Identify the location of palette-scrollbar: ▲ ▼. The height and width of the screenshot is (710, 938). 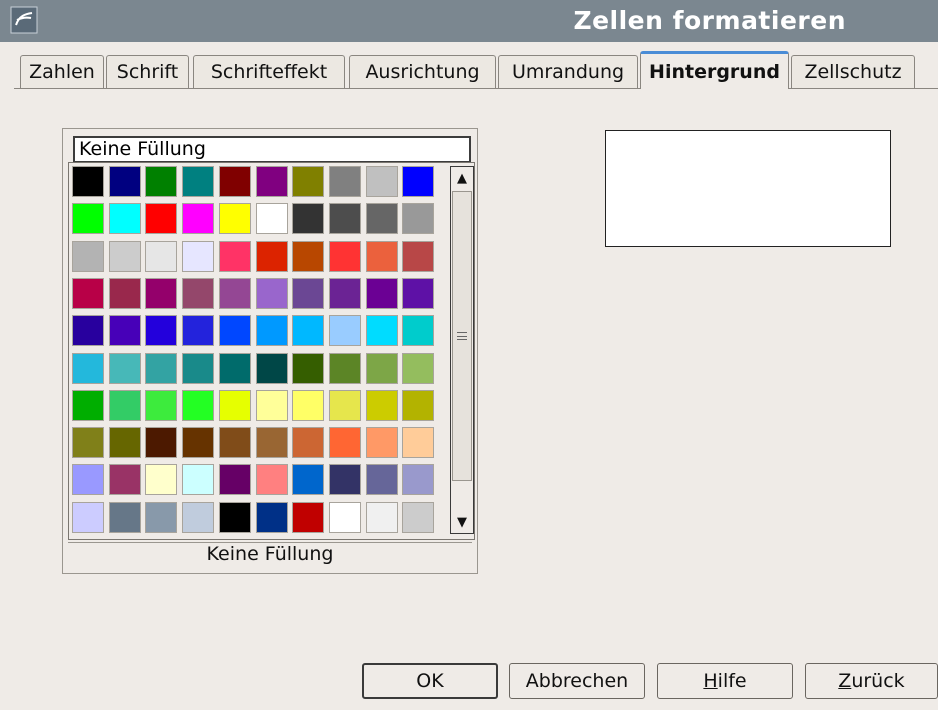
(462, 350).